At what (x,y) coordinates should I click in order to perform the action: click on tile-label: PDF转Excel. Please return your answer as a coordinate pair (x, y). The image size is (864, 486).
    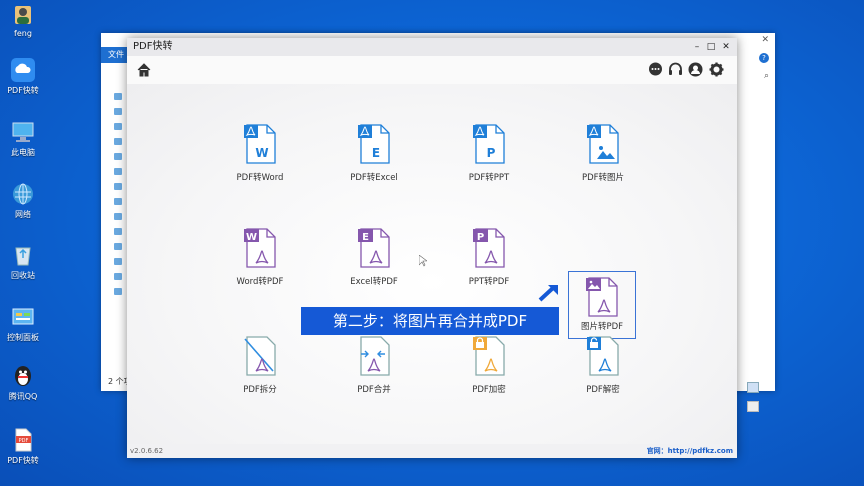
    Looking at the image, I should click on (374, 178).